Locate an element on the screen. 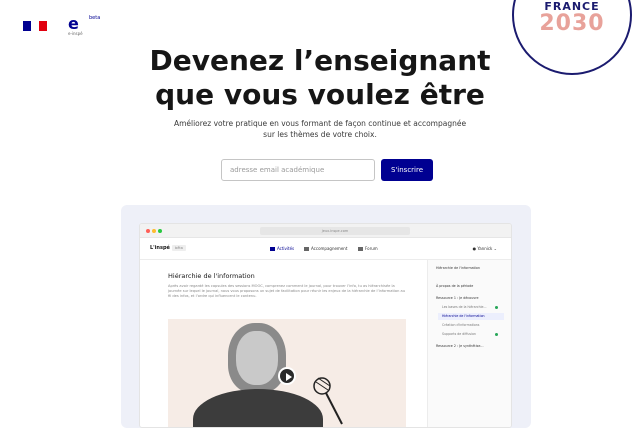 The width and height of the screenshot is (641, 428). nav-activites-label: Activités is located at coordinates (286, 248).